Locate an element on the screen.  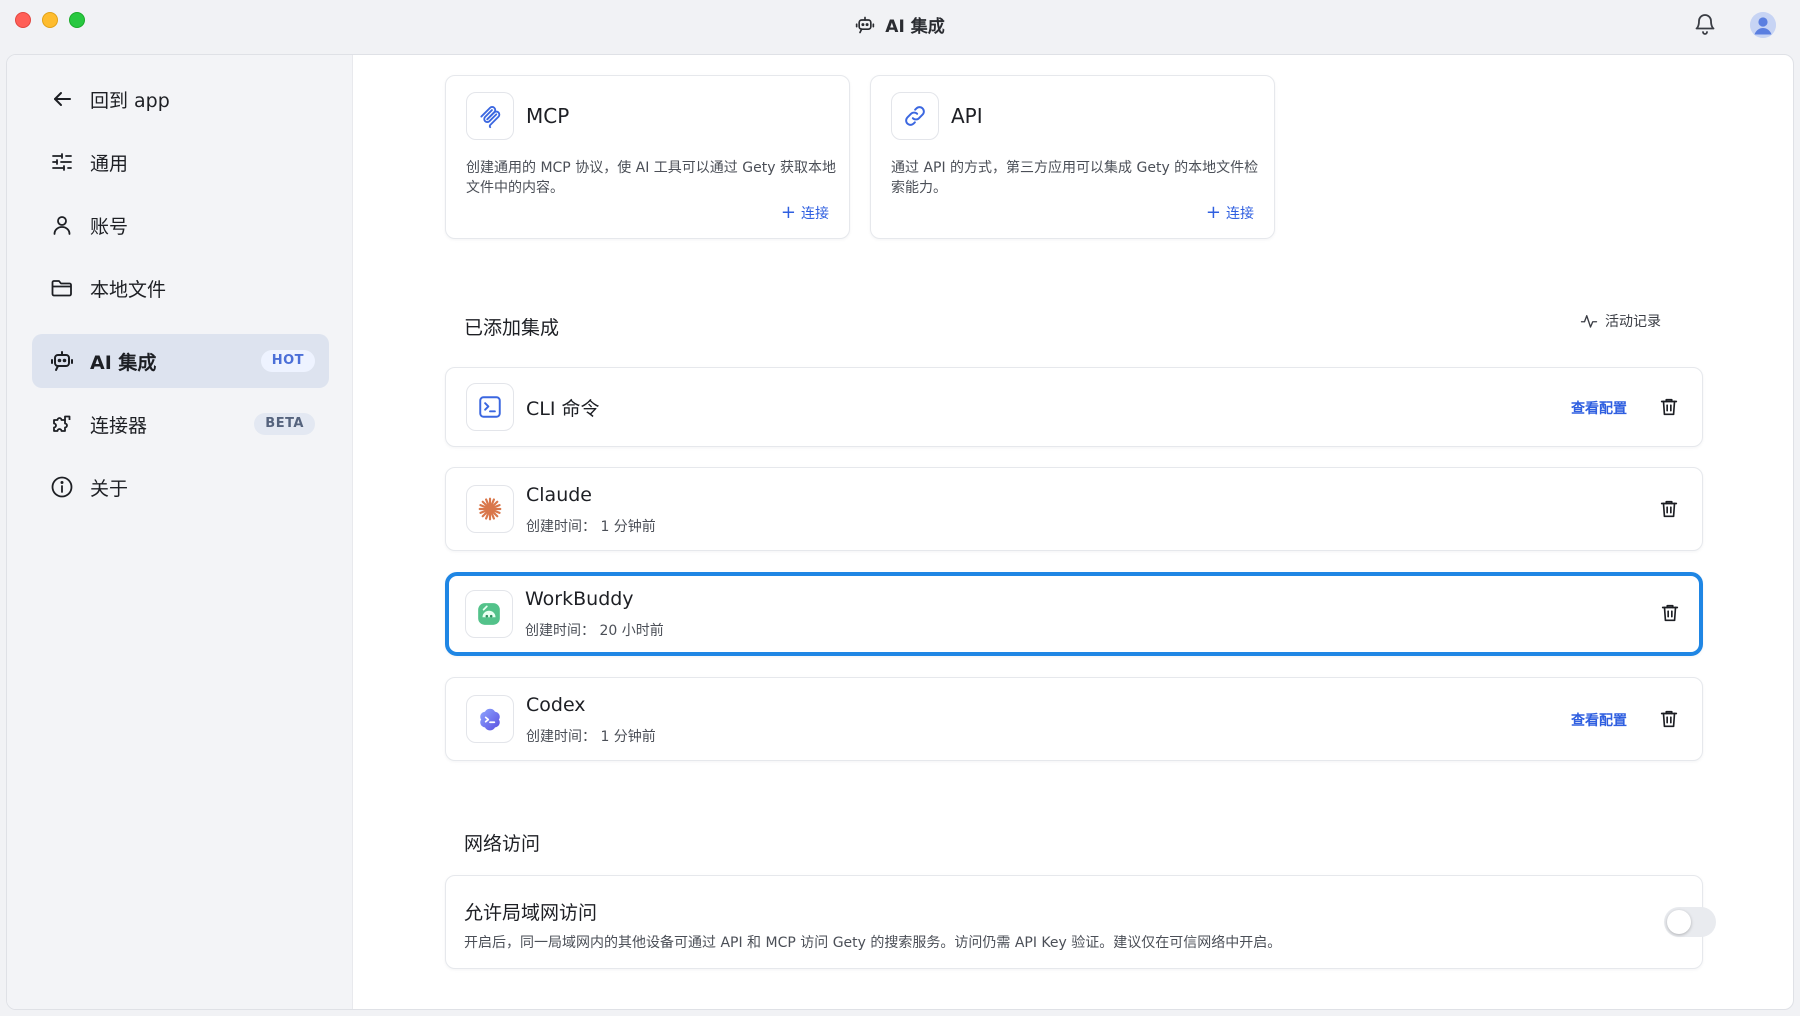
integration-row-workbuddy: WorkBuddy 创建时间： 20 小时前 is located at coordinates (1074, 614).